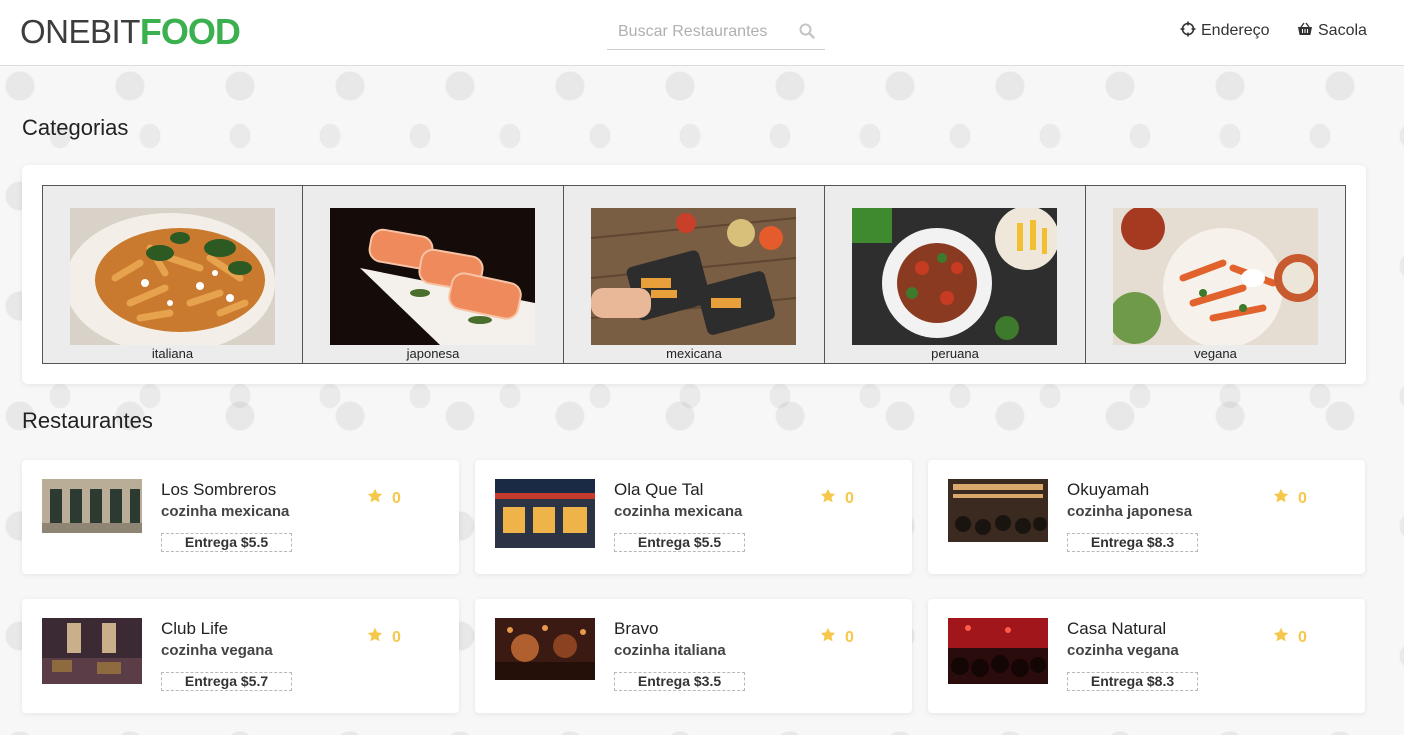 This screenshot has width=1404, height=735. I want to click on delivery-fee-badge: Entrega $3.5, so click(679, 681).